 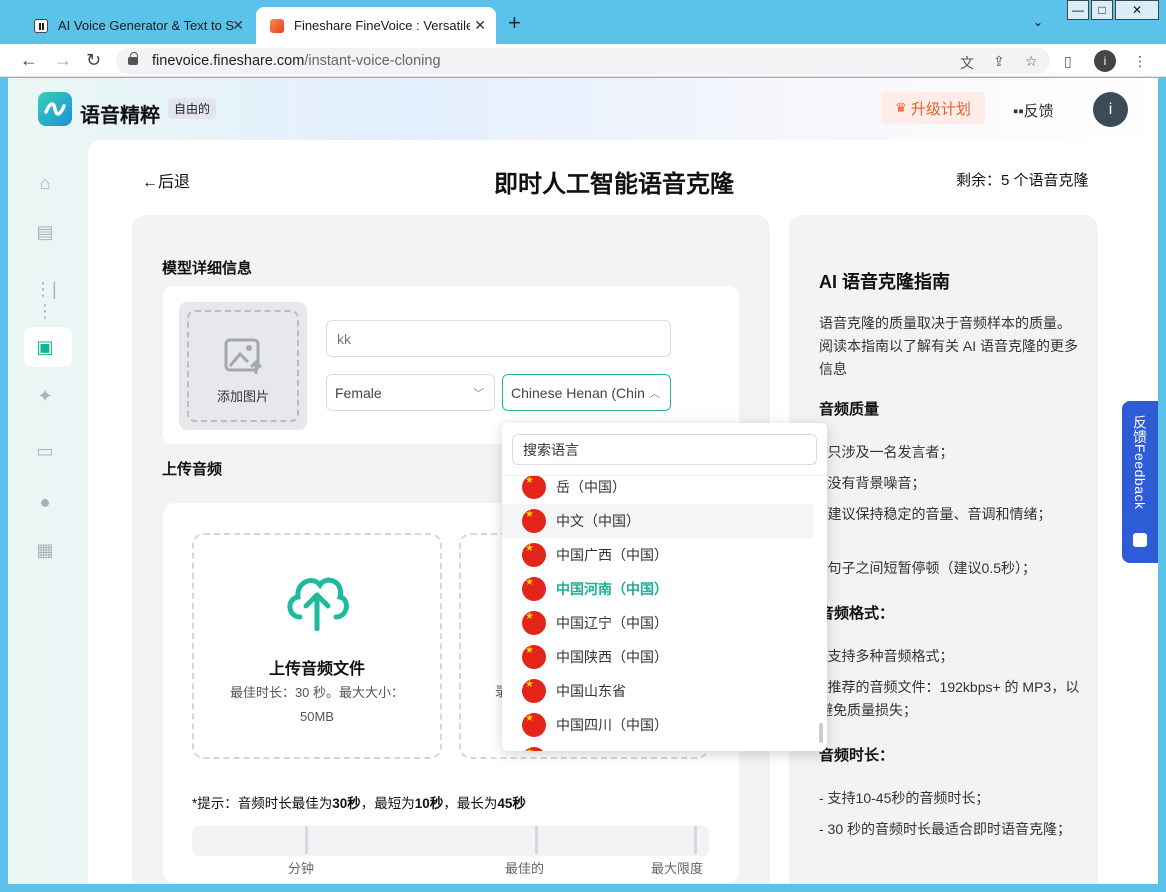 I want to click on language-option: 中国辽宁（中国）, so click(x=658, y=623).